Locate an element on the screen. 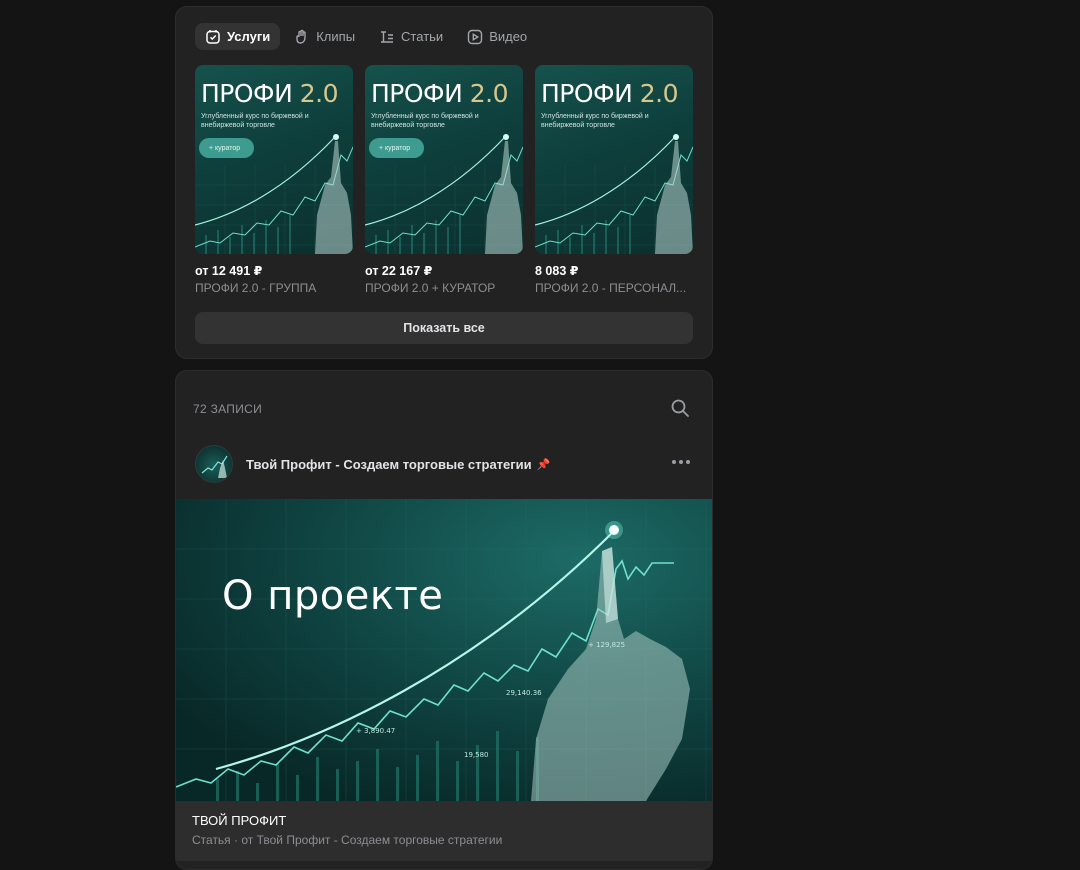  articles-icon is located at coordinates (387, 36).